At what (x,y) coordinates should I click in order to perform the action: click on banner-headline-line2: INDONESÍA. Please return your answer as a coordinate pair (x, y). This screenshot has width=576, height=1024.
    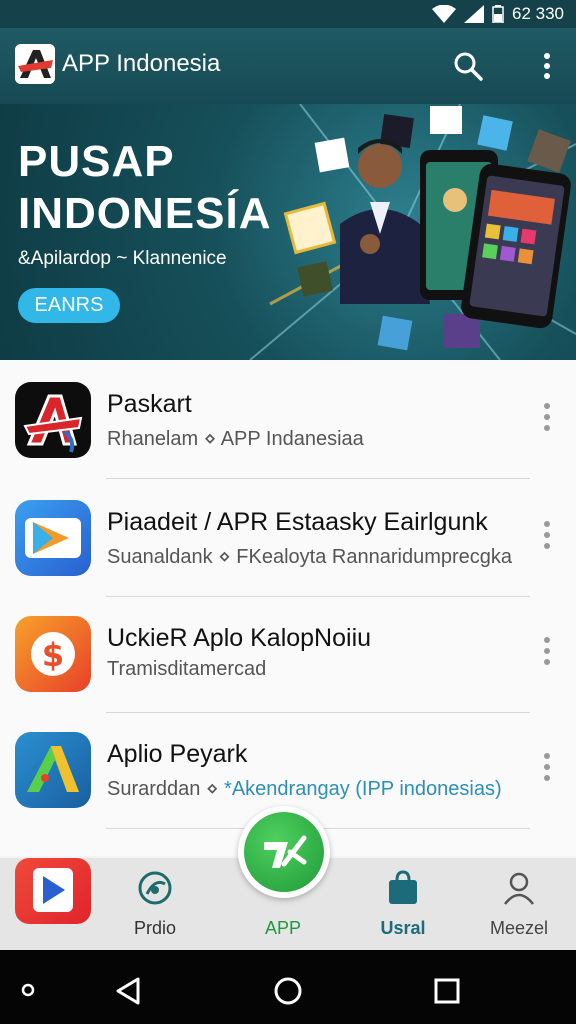
    Looking at the image, I should click on (145, 213).